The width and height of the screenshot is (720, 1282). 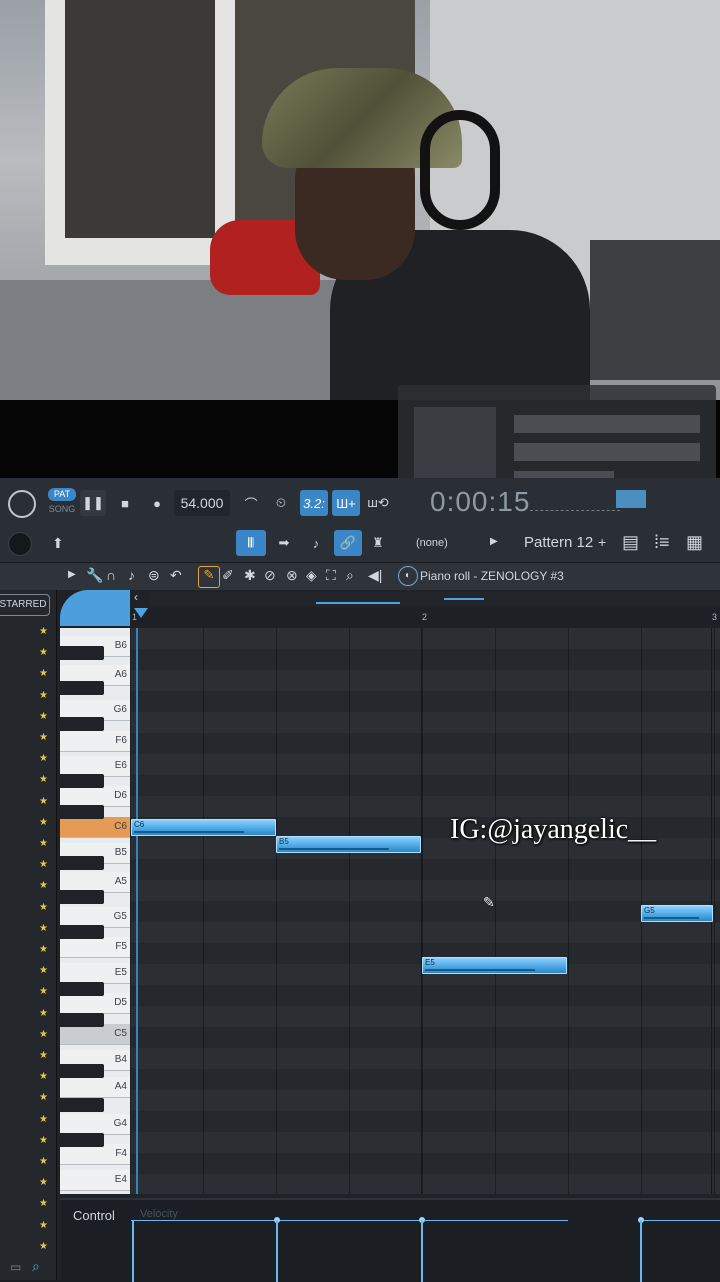 I want to click on piano-key-e5: E5, so click(x=95, y=973).